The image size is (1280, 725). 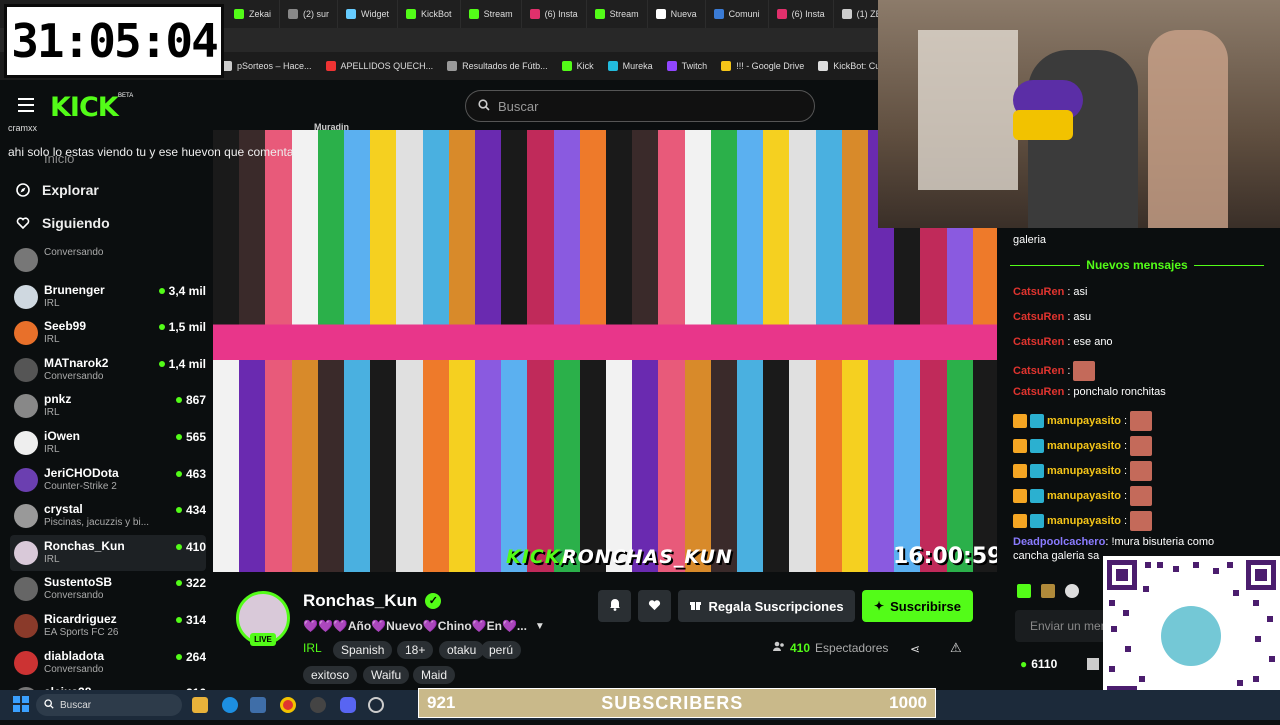 I want to click on store-icon, so click(x=1093, y=664).